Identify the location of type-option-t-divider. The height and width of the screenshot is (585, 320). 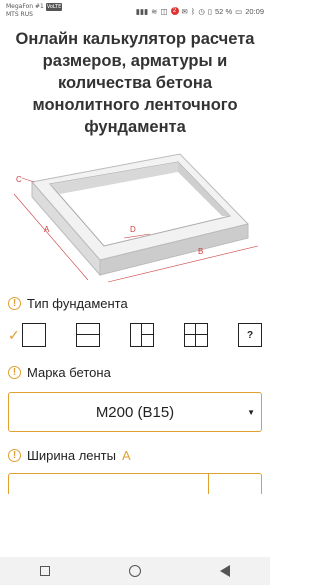
(142, 335).